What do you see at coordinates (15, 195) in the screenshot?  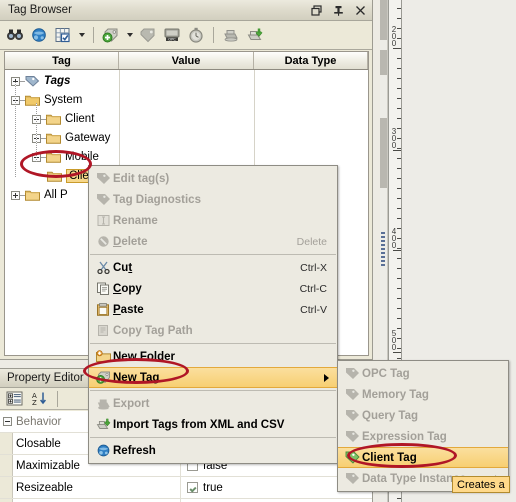 I see `tree-toggle-plus-icon` at bounding box center [15, 195].